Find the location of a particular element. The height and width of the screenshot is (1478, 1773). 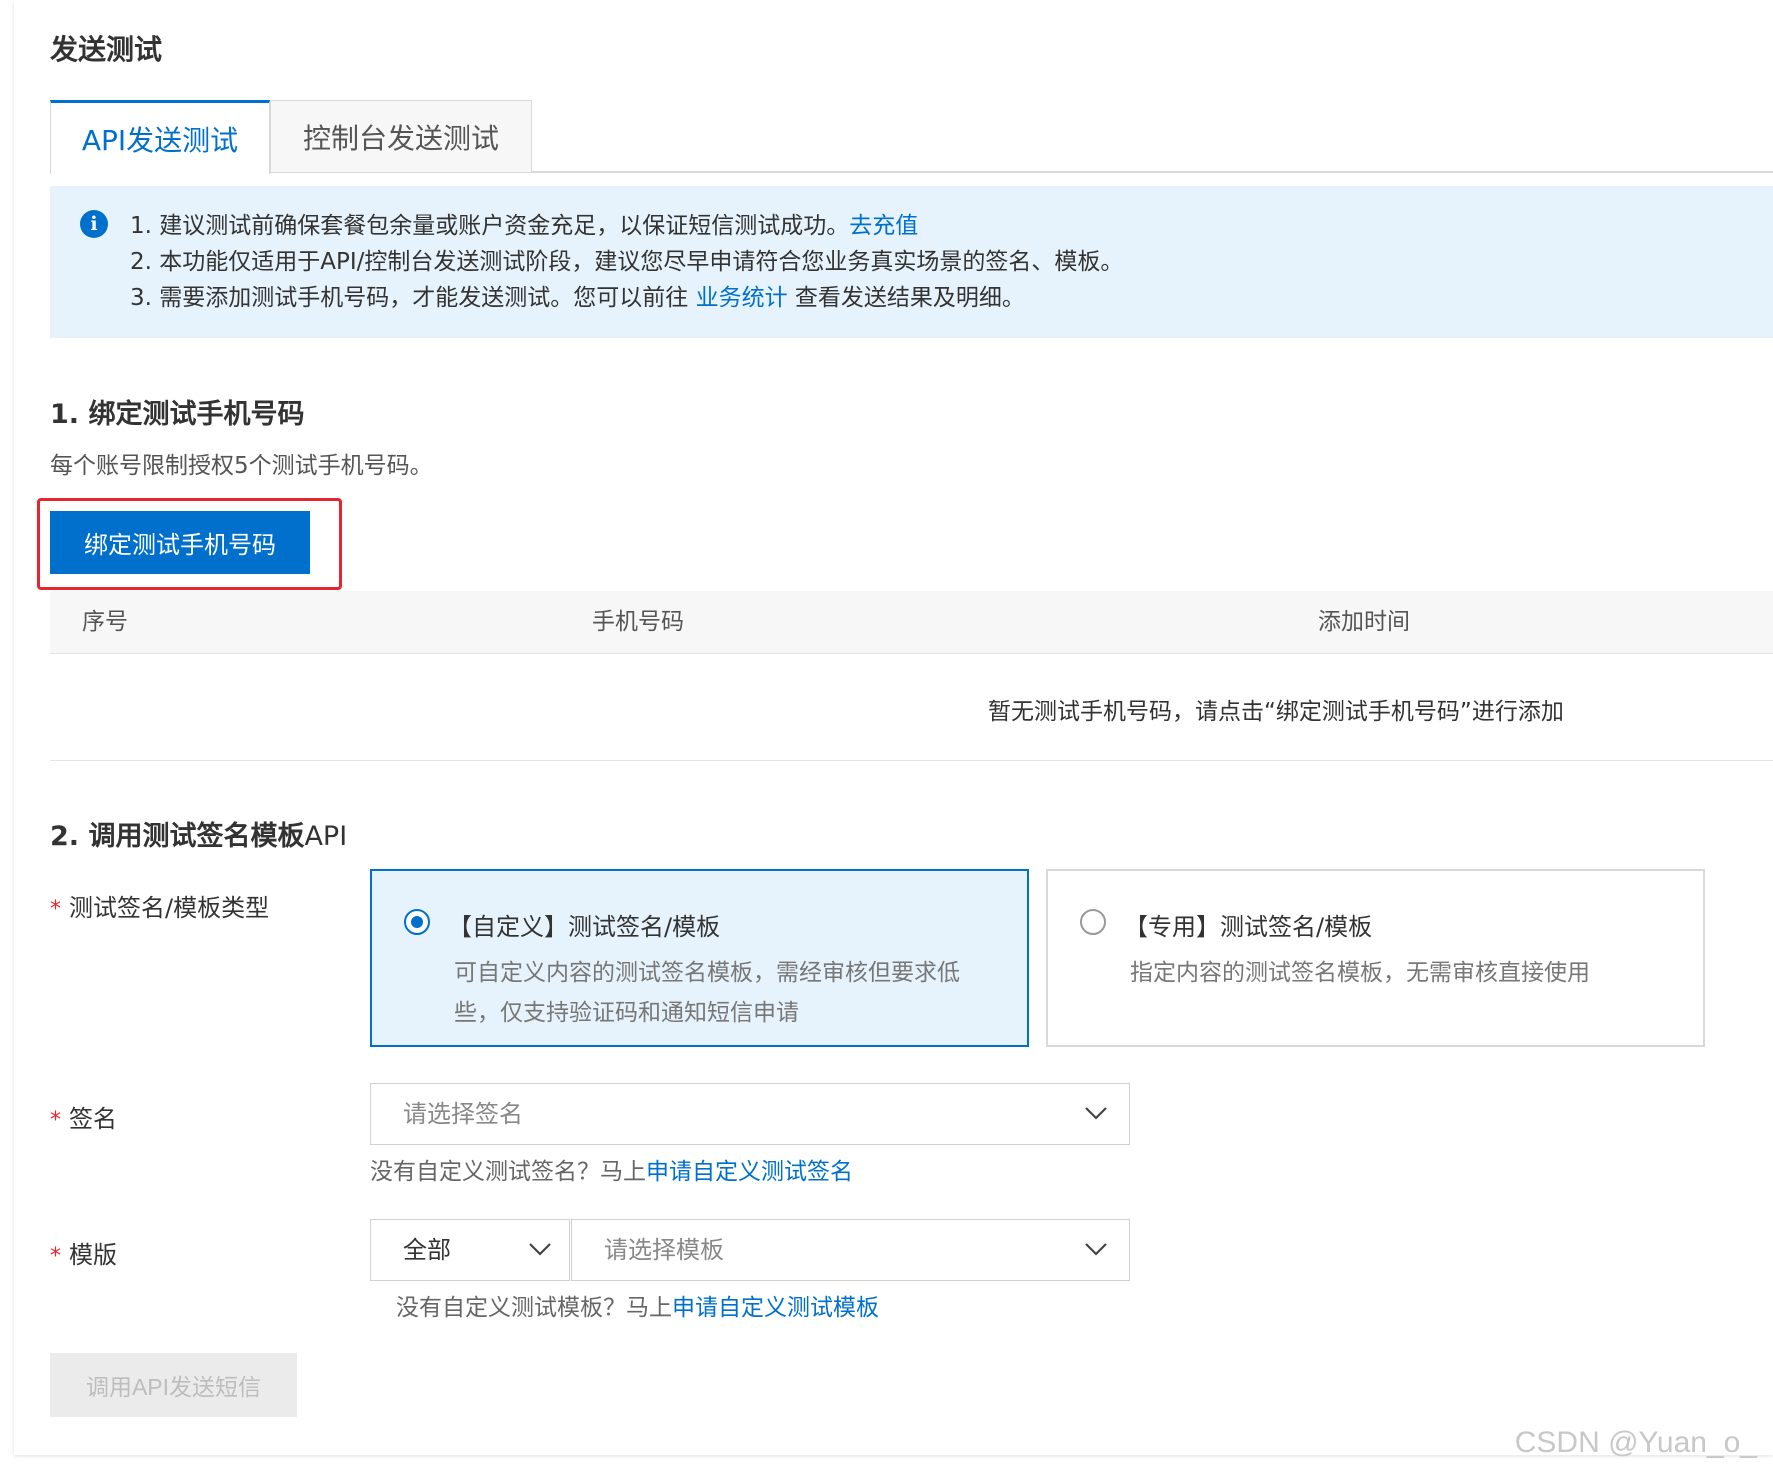

page-title: 发送测试 is located at coordinates (106, 49).